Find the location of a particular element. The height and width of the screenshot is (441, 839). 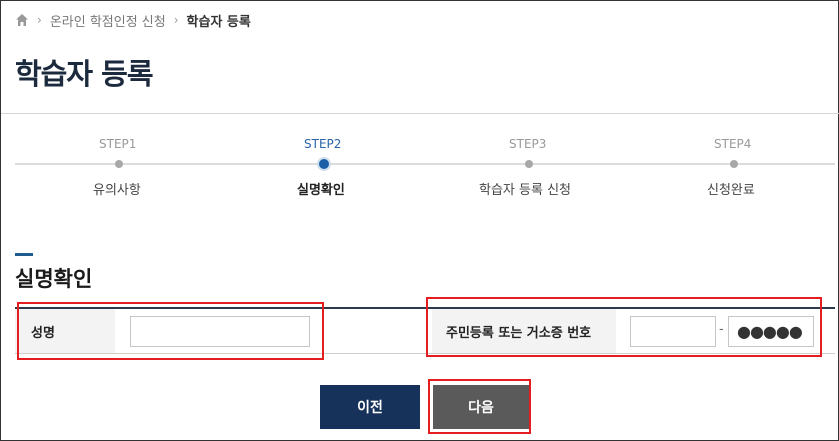

step2-dot is located at coordinates (324, 164).